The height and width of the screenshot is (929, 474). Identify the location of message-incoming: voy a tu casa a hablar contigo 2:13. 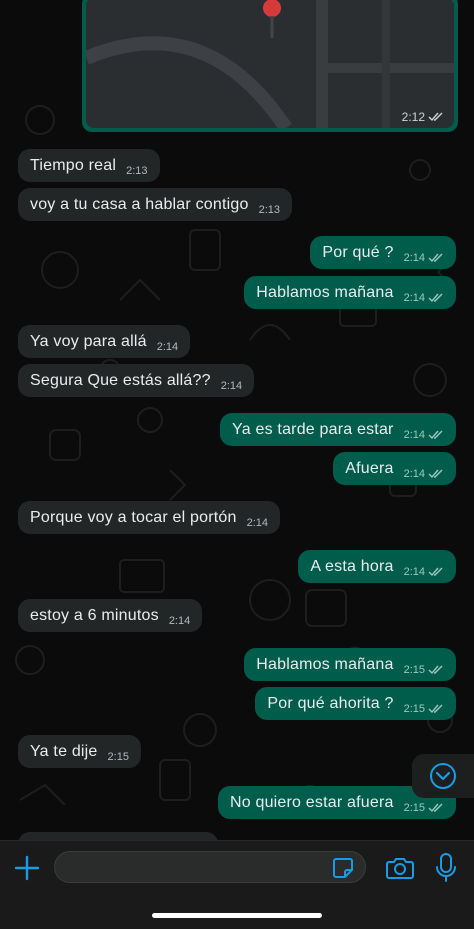
(155, 204).